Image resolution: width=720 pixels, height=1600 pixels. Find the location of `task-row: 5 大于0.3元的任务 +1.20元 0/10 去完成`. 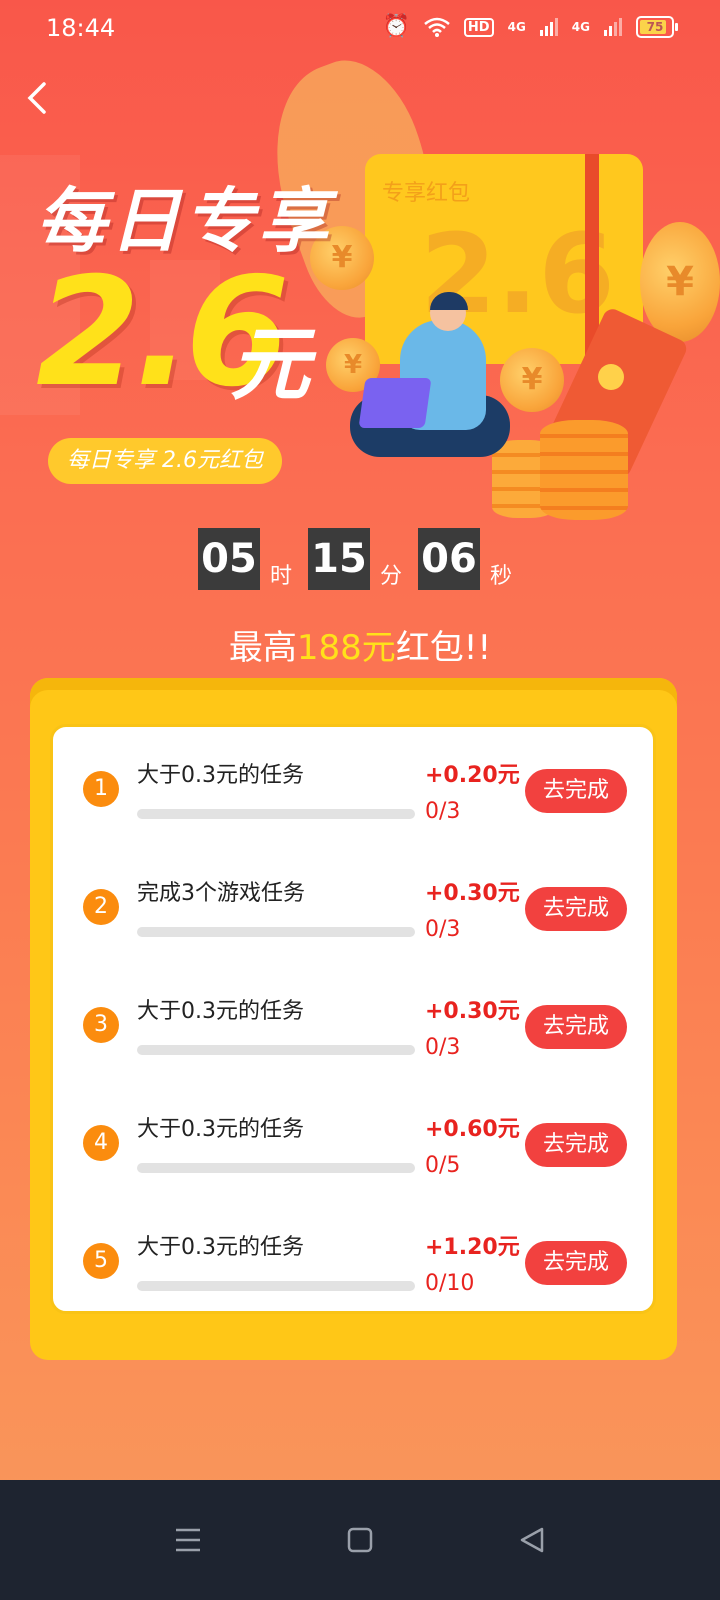

task-row: 5 大于0.3元的任务 +1.20元 0/10 去完成 is located at coordinates (356, 1258).